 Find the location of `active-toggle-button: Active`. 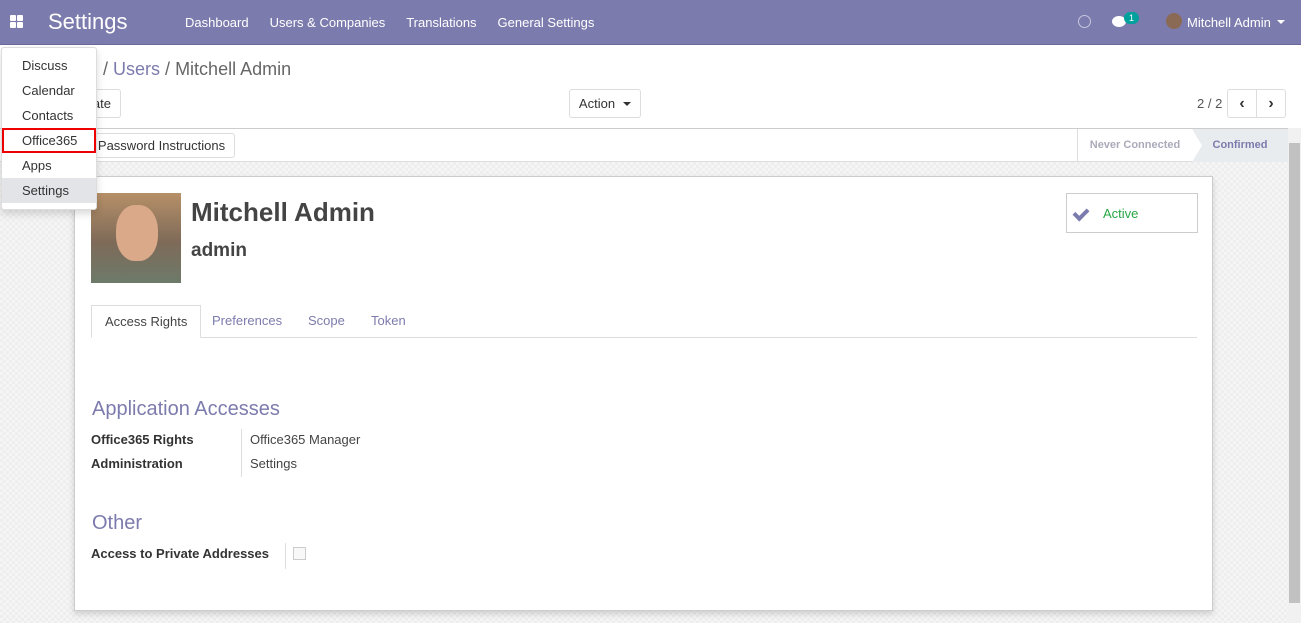

active-toggle-button: Active is located at coordinates (1132, 213).